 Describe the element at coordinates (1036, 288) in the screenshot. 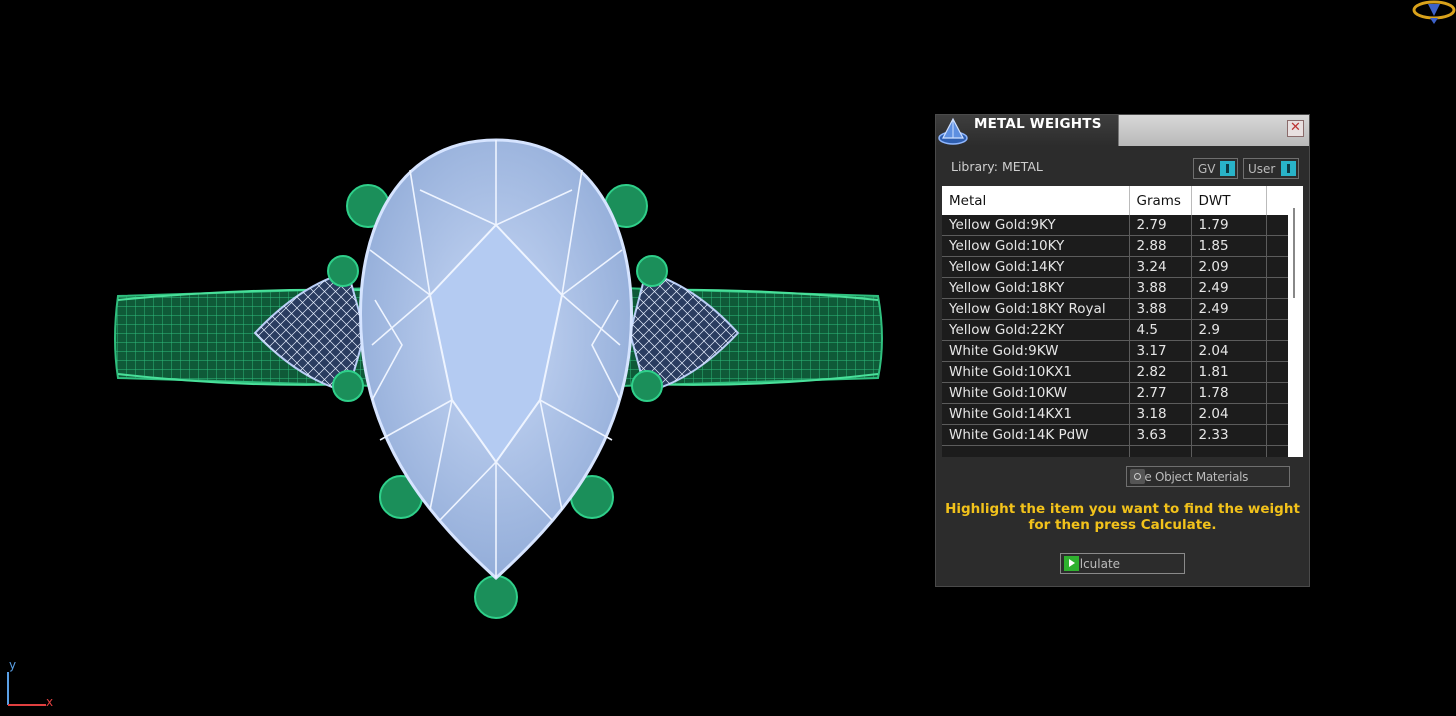

I see `metal-cell: Yellow Gold:18KY` at that location.